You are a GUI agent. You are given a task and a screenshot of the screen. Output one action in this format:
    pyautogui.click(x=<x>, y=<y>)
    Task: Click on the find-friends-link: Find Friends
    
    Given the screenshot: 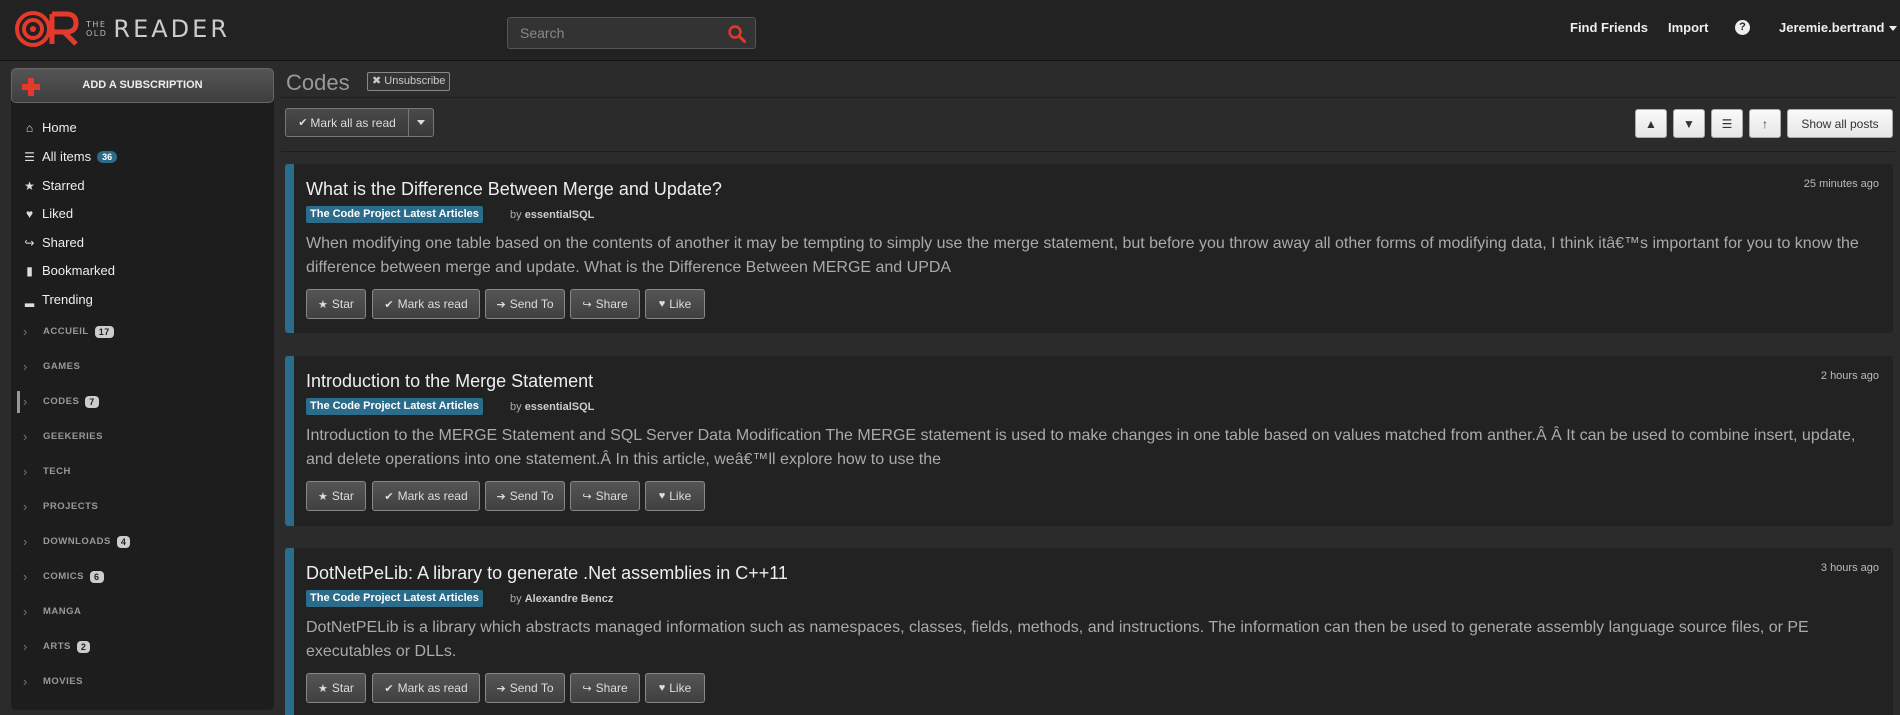 What is the action you would take?
    pyautogui.click(x=1609, y=27)
    